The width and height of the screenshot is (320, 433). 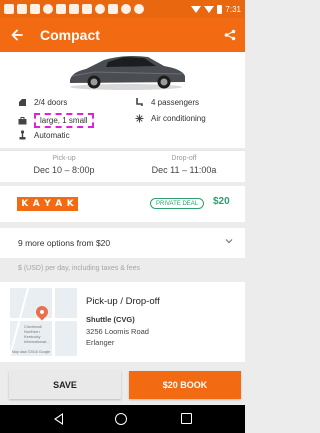 What do you see at coordinates (64, 120) in the screenshot?
I see `feature-bags-label: large, 1 small` at bounding box center [64, 120].